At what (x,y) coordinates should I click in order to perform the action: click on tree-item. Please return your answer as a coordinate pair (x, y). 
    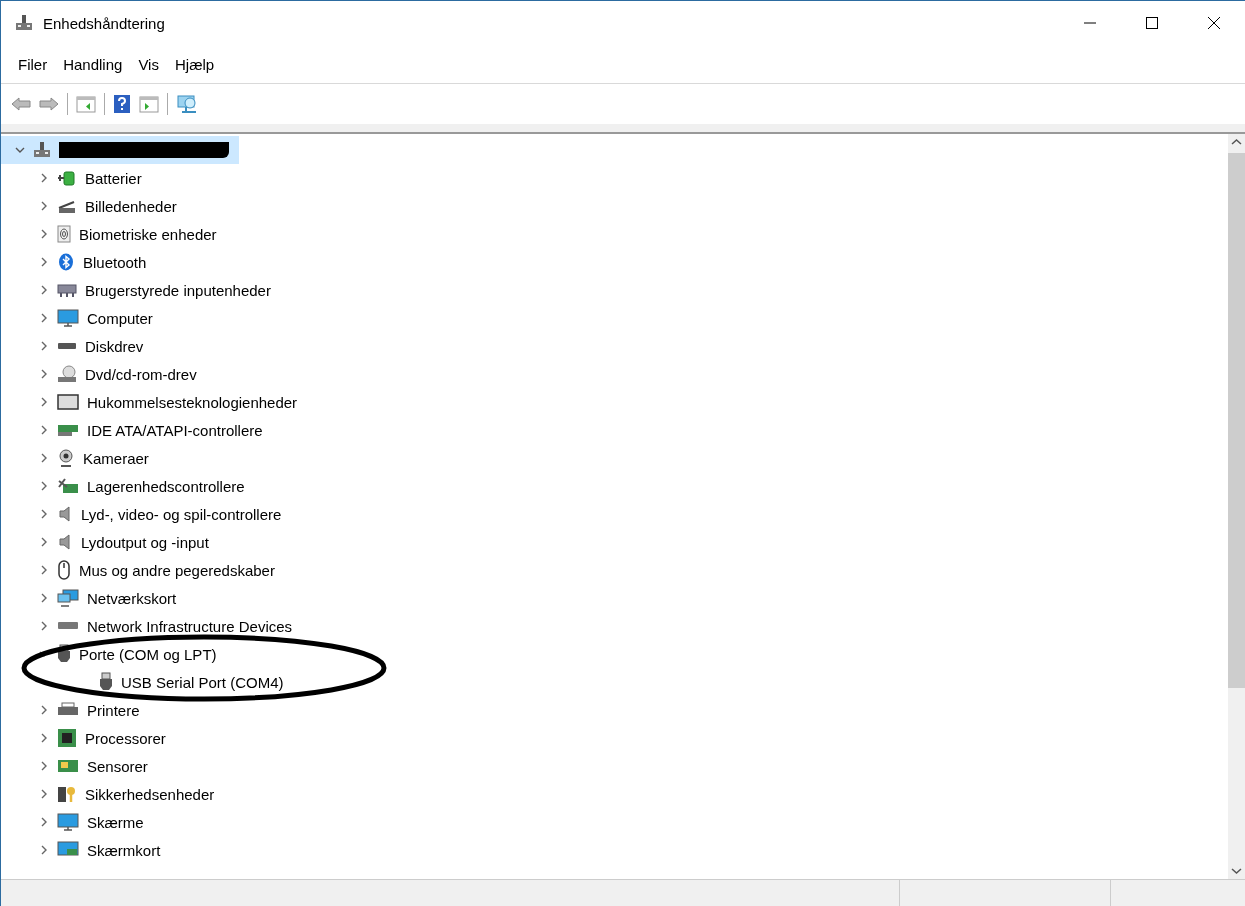
    Looking at the image, I should click on (120, 150).